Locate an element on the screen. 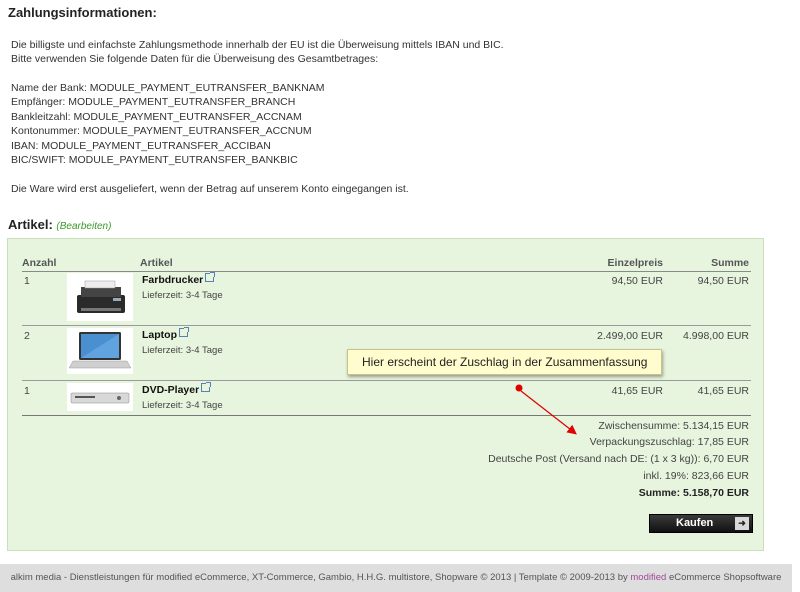 The height and width of the screenshot is (592, 800). footer-brand-link: modified is located at coordinates (648, 577).